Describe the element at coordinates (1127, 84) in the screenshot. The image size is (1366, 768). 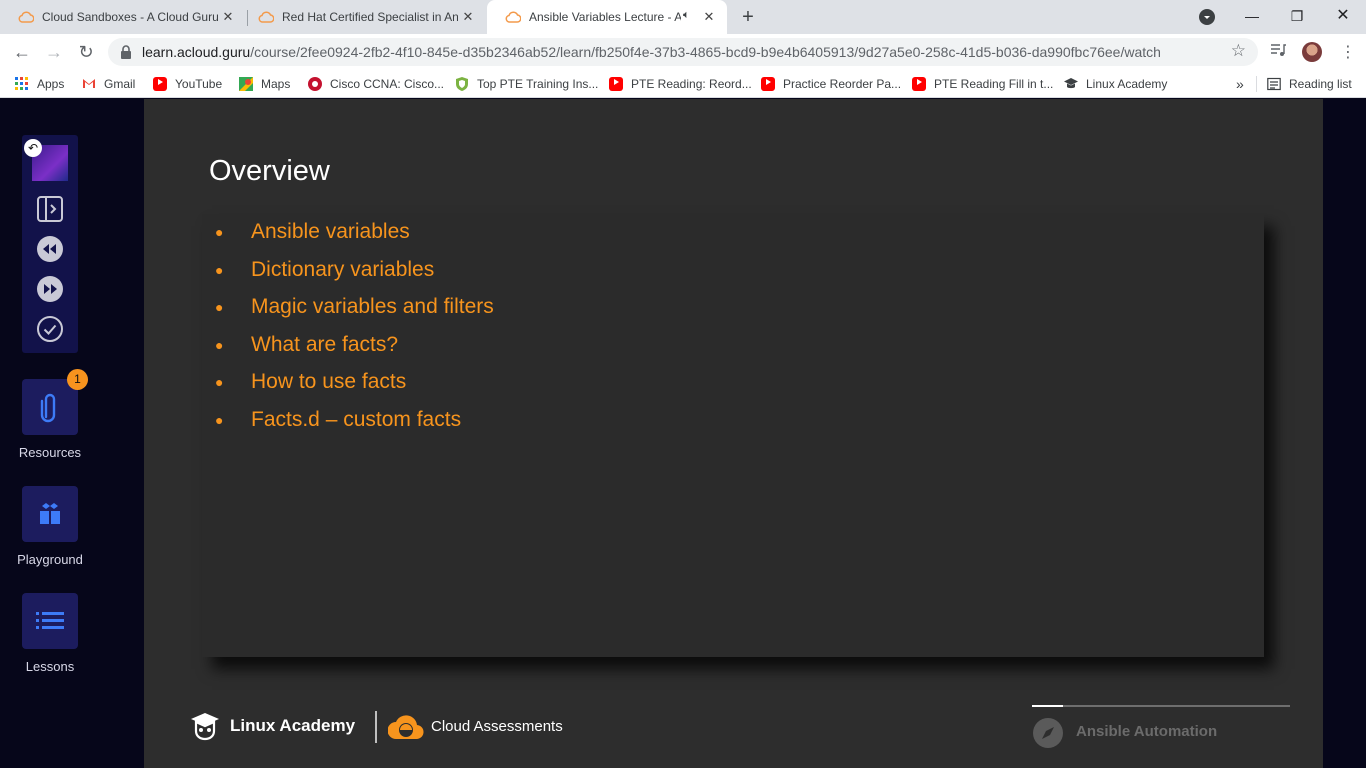
I see `bookmark-label: Linux Academy` at that location.